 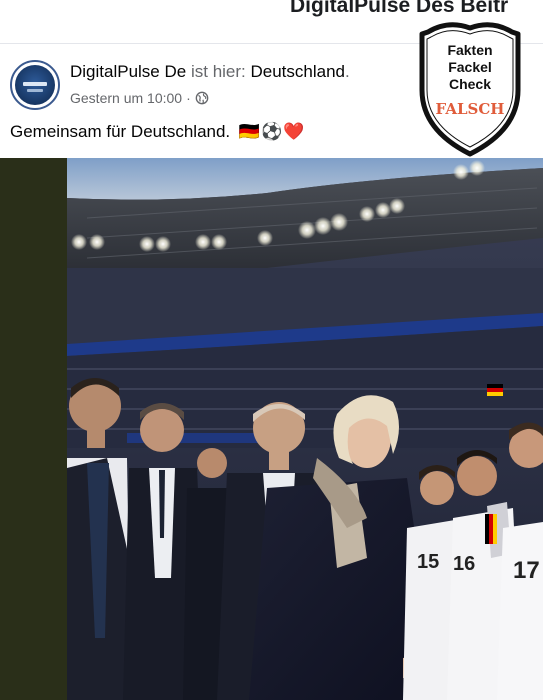 What do you see at coordinates (33, 429) in the screenshot?
I see `photo-side-strip` at bounding box center [33, 429].